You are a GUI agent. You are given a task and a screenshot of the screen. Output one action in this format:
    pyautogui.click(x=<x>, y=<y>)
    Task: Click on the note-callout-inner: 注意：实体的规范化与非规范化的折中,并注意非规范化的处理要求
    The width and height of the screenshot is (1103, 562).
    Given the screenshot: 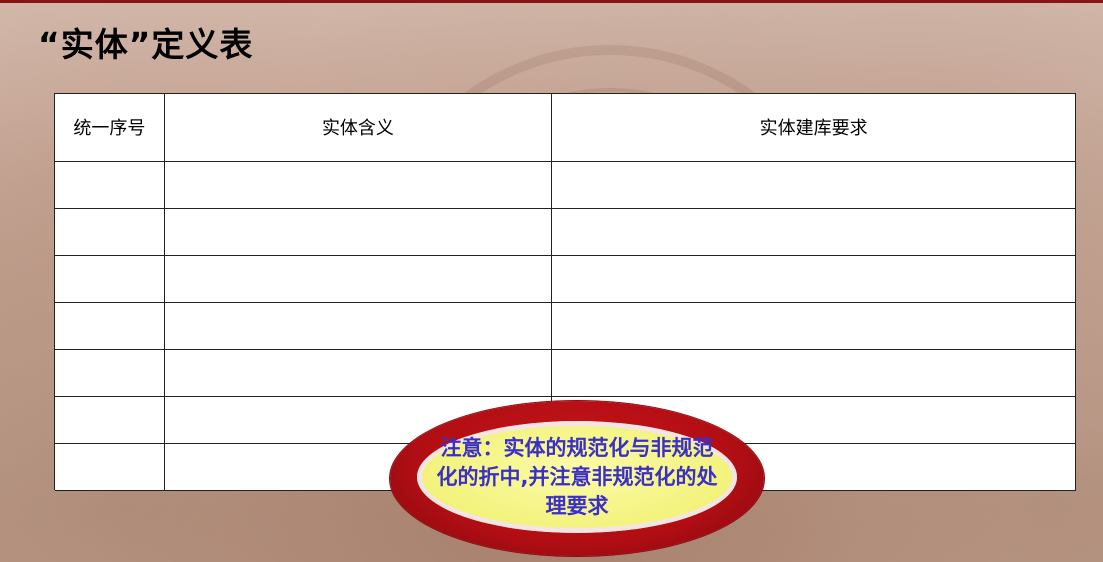 What is the action you would take?
    pyautogui.click(x=577, y=477)
    